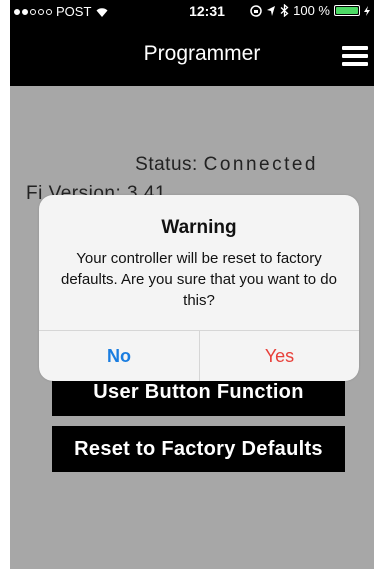 This screenshot has height=569, width=386. I want to click on location-arrow-icon, so click(271, 10).